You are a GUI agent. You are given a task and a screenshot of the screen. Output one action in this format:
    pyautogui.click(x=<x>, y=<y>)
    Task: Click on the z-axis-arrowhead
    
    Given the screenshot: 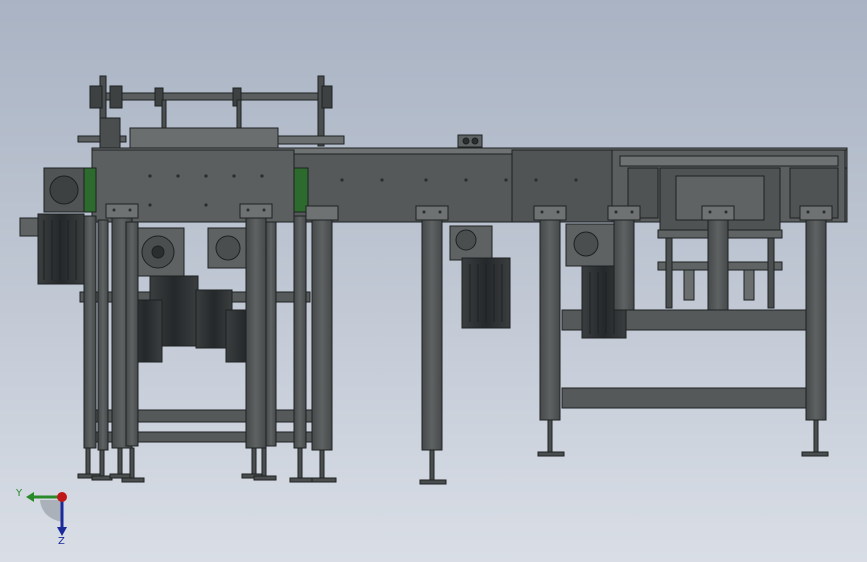 What is the action you would take?
    pyautogui.click(x=62, y=531)
    